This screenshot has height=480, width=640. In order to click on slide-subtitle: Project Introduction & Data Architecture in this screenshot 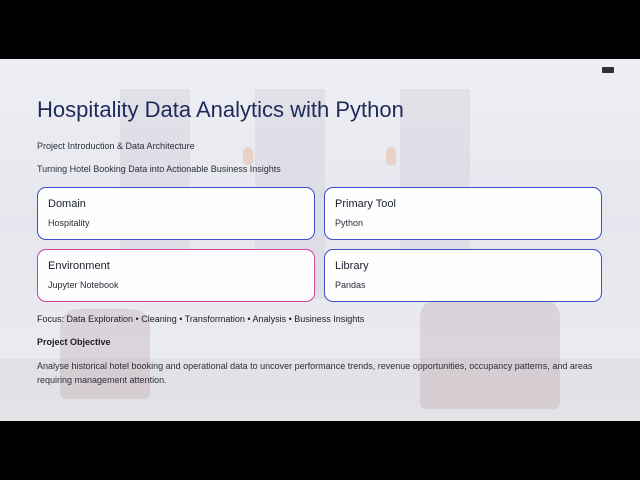, I will do `click(116, 146)`.